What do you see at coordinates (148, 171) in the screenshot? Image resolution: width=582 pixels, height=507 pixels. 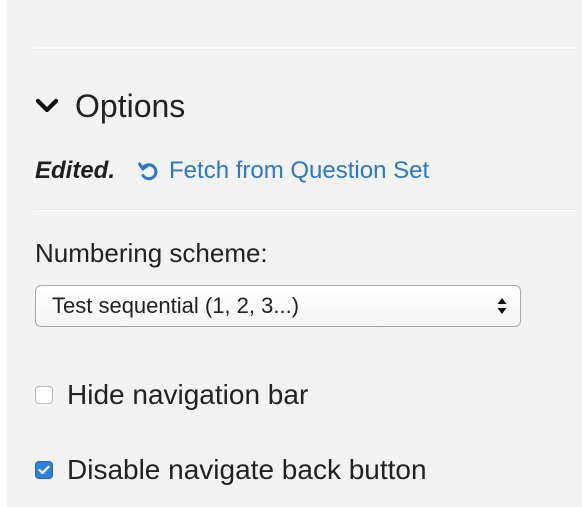 I see `undo-arrow-icon` at bounding box center [148, 171].